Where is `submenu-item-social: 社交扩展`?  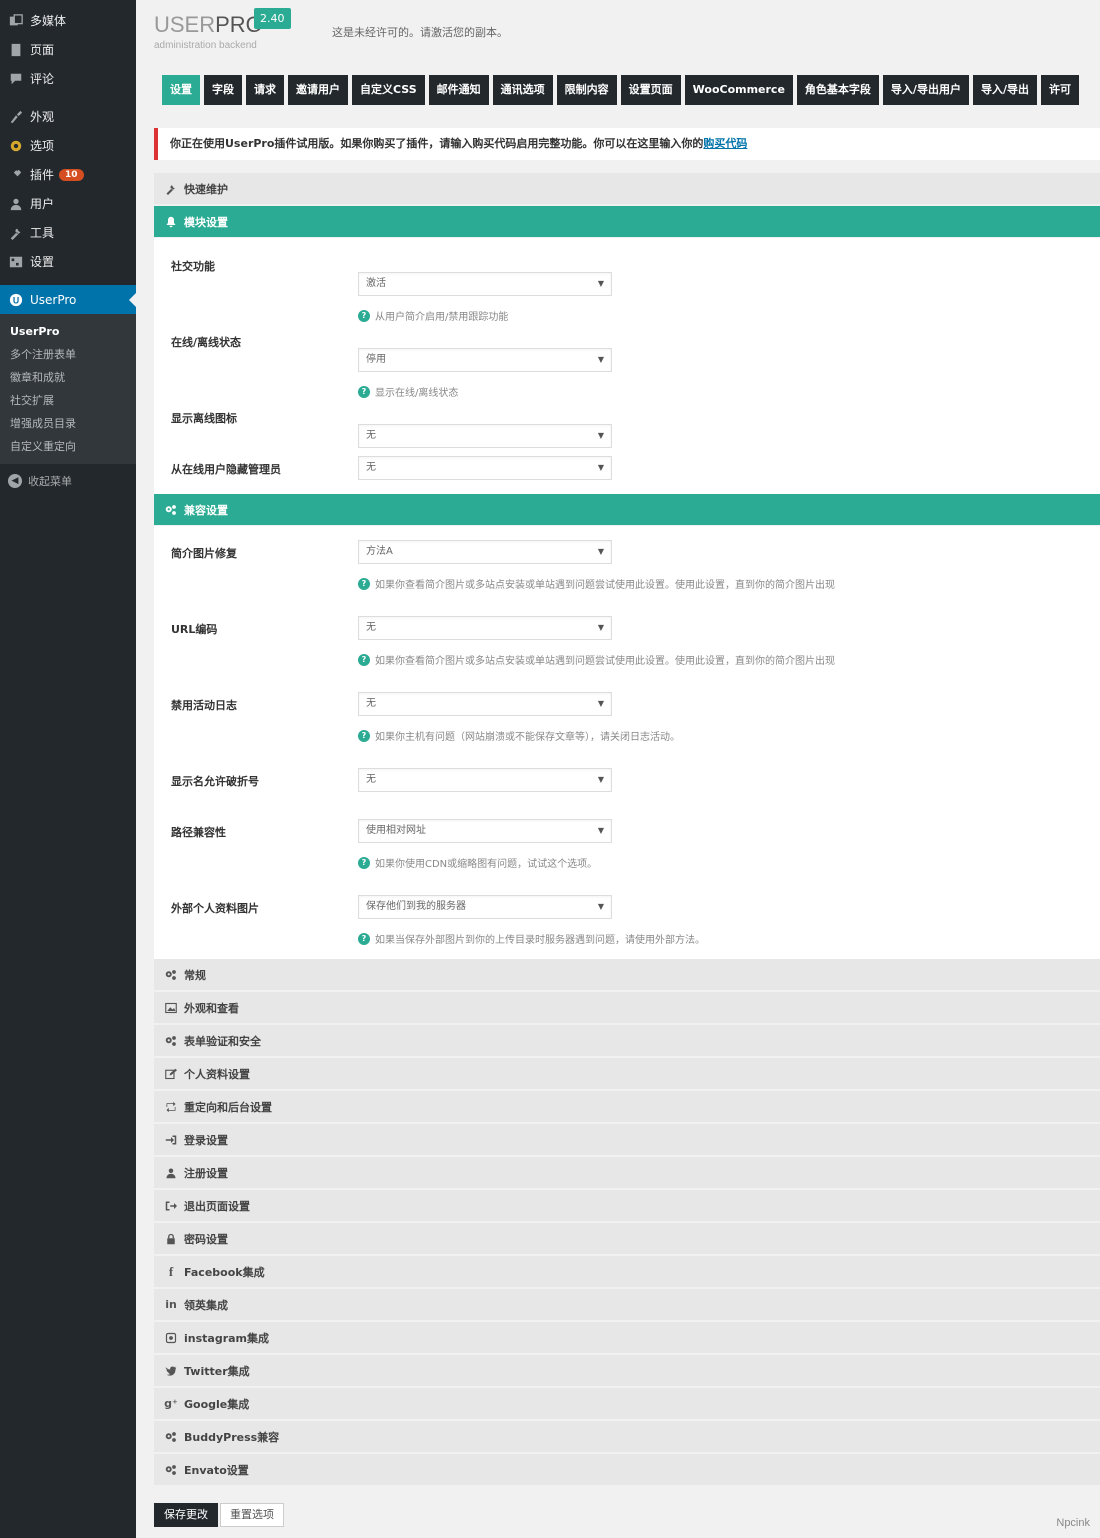
submenu-item-social: 社交扩展 is located at coordinates (68, 400).